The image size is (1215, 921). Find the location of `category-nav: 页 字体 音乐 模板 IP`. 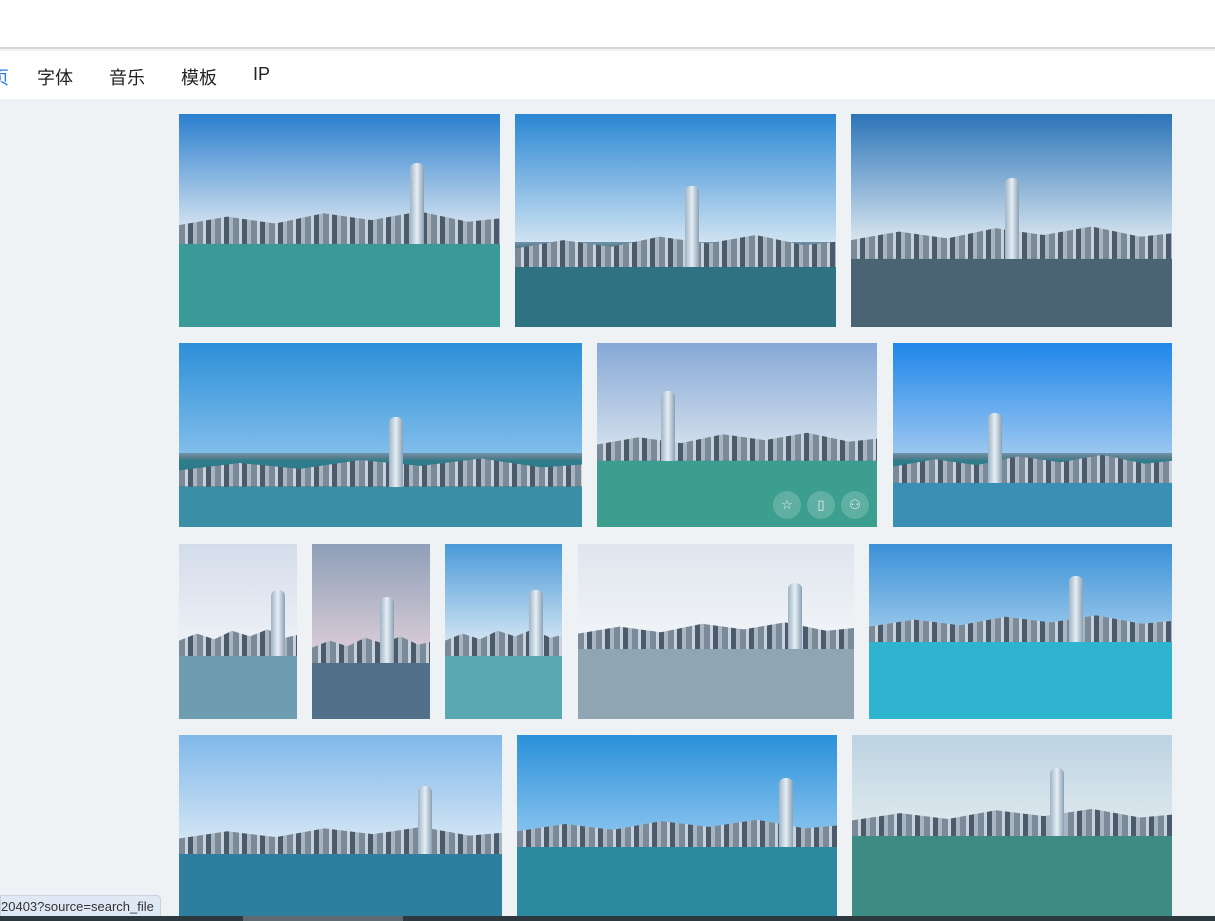

category-nav: 页 字体 音乐 模板 IP is located at coordinates (607, 75).